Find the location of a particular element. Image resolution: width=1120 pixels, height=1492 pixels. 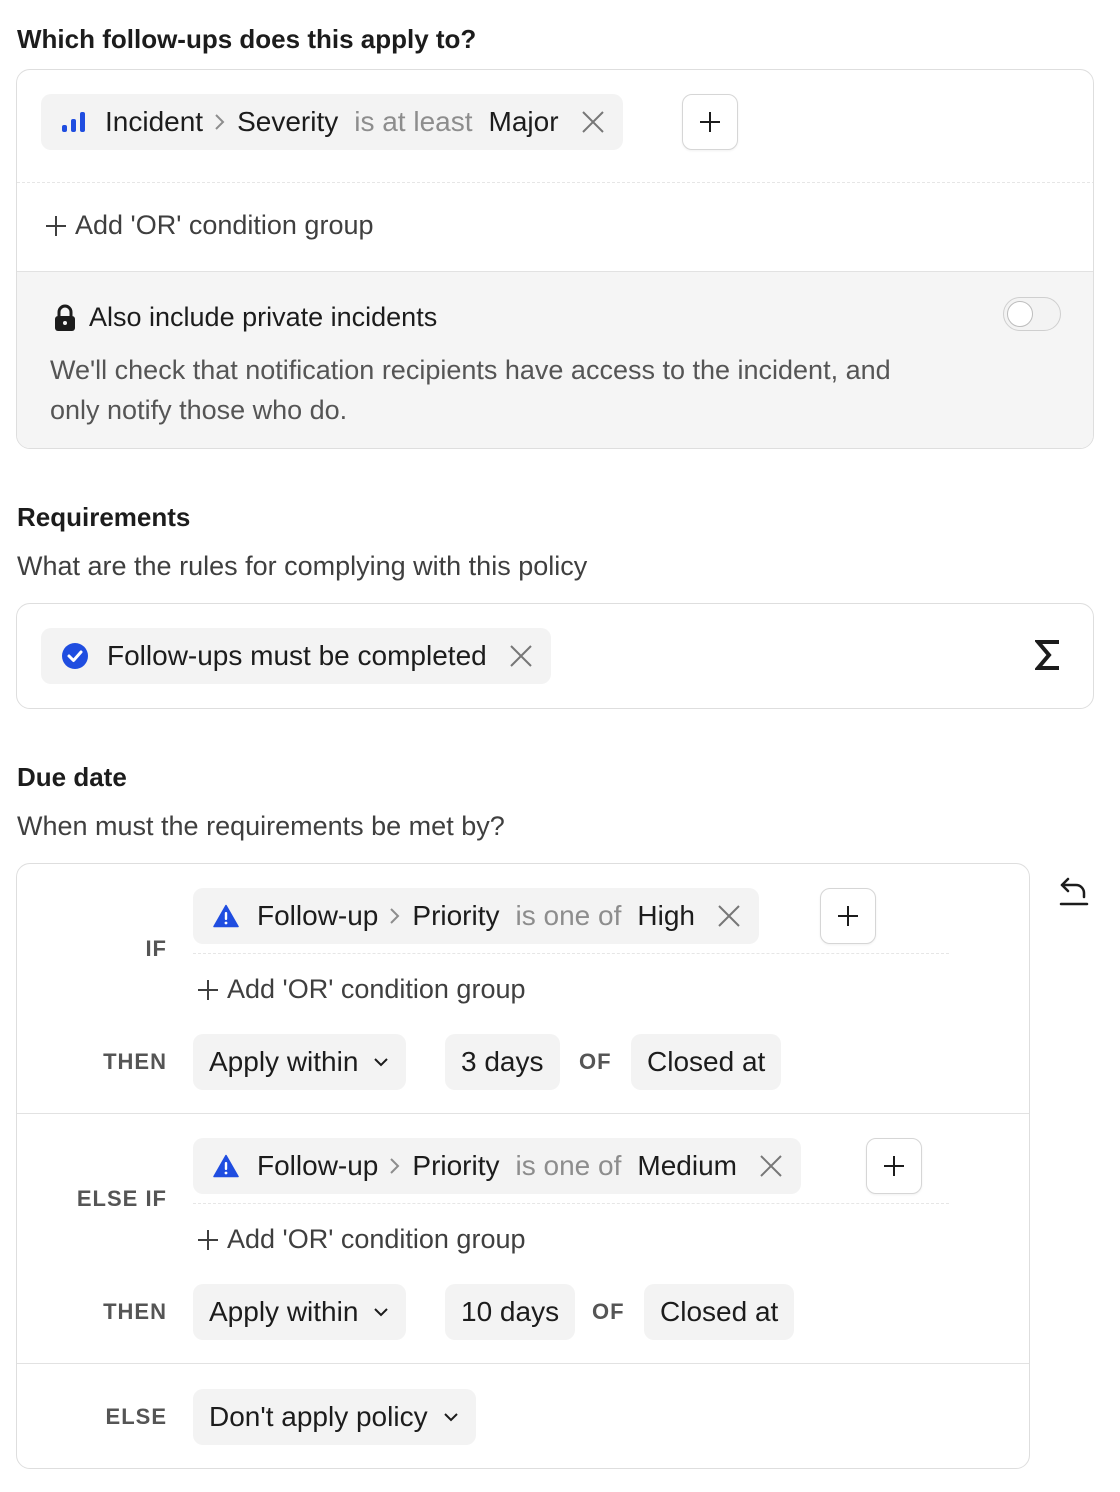

condition-pill-priority-medium: Follow-up Priority is one of Medium is located at coordinates (497, 1166).